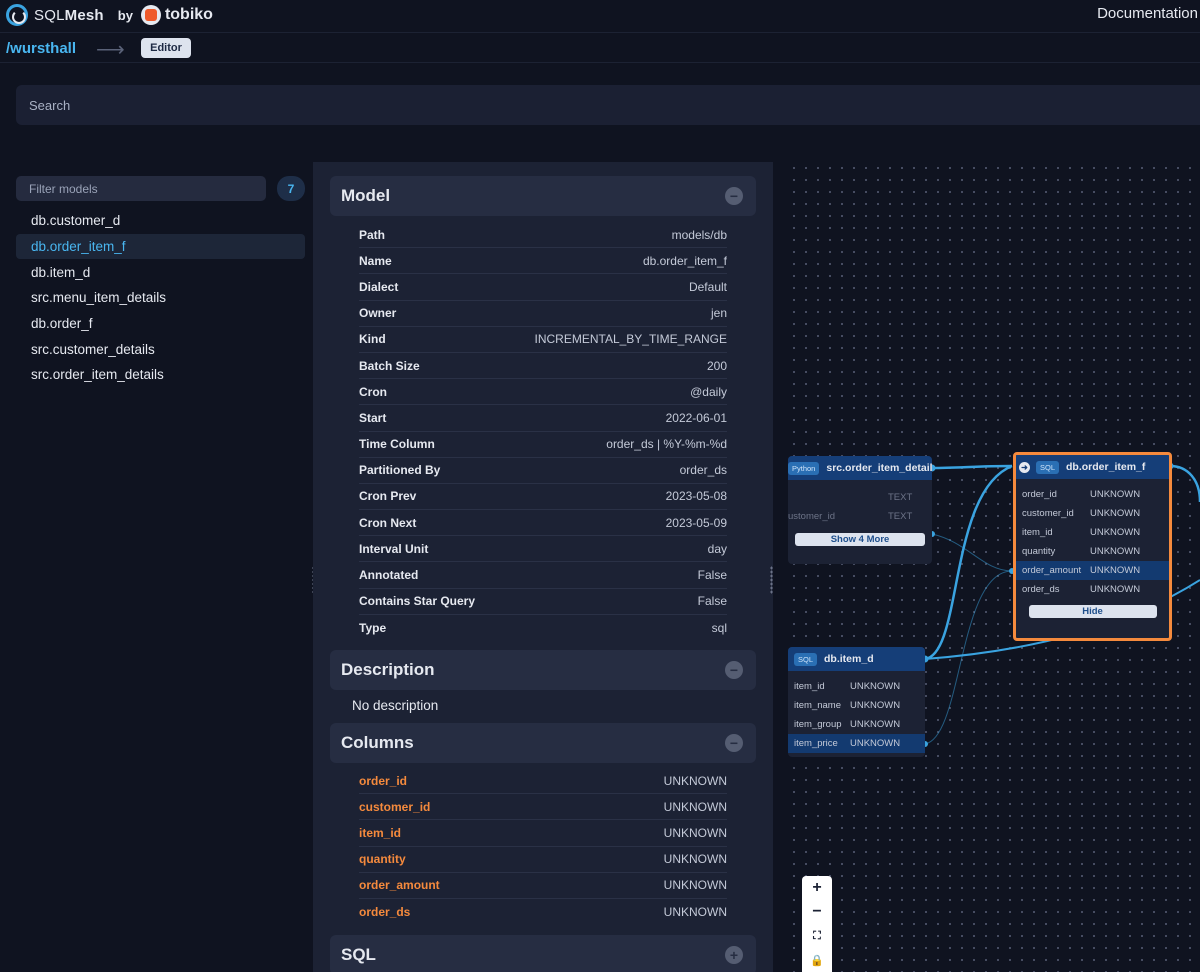  What do you see at coordinates (543, 833) in the screenshot?
I see `column-row: item_id UNKNOWN` at bounding box center [543, 833].